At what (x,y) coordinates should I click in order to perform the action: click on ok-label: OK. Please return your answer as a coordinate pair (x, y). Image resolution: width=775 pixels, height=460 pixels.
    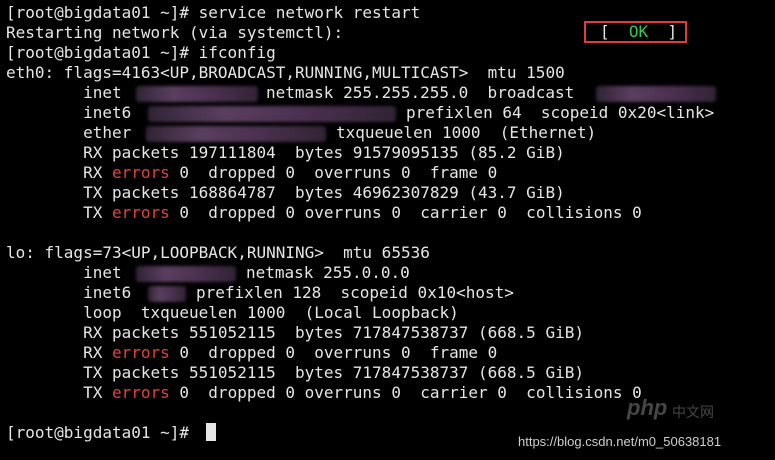
    Looking at the image, I should click on (638, 31).